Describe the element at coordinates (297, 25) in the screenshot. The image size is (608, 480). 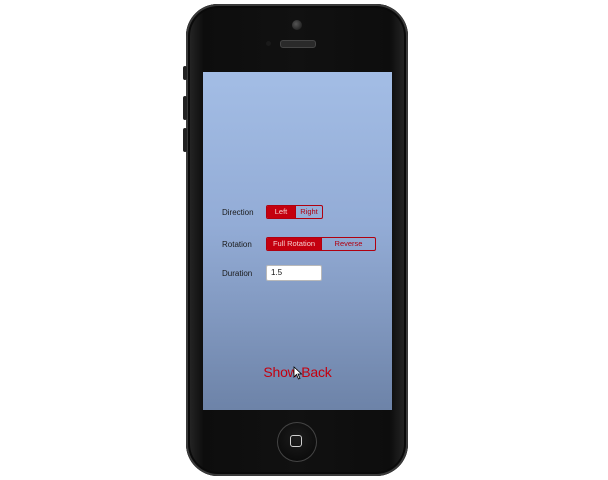
I see `front-camera-icon` at that location.